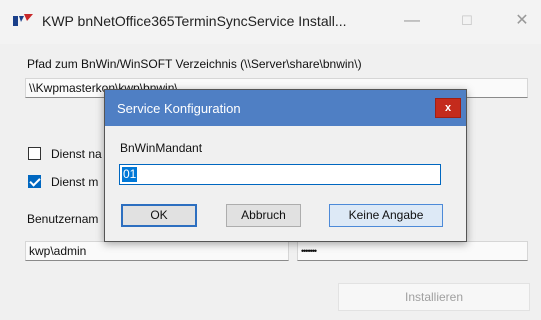 This screenshot has height=320, width=541. Describe the element at coordinates (285, 108) in the screenshot. I see `dialog-title-bar: Service Konfiguration x` at that location.